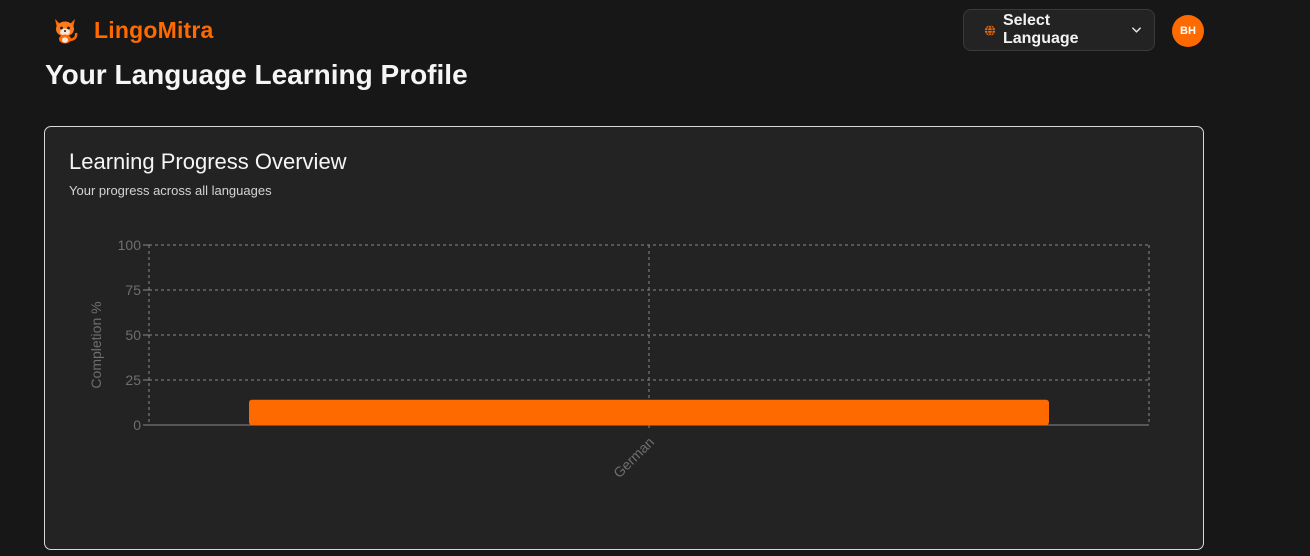 Image resolution: width=1310 pixels, height=556 pixels. Describe the element at coordinates (154, 29) in the screenshot. I see `brand-name: LingoMitra` at that location.